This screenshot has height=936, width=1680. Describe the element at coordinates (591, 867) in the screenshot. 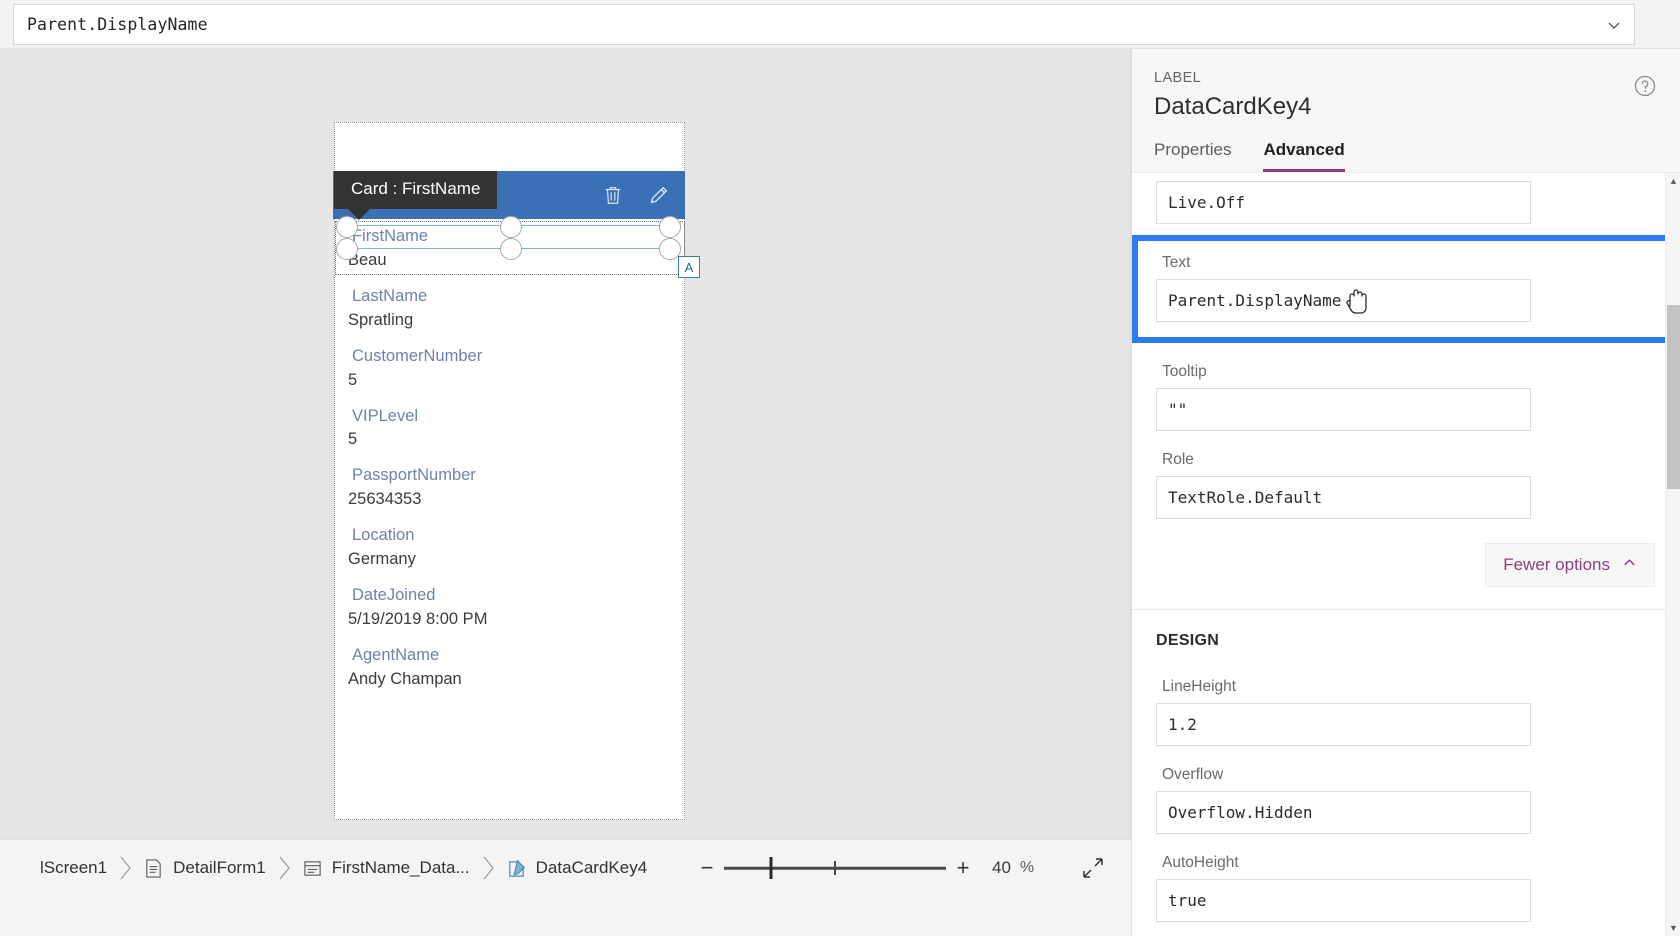

I see `breadcrumb-label: DataCardKey4` at that location.